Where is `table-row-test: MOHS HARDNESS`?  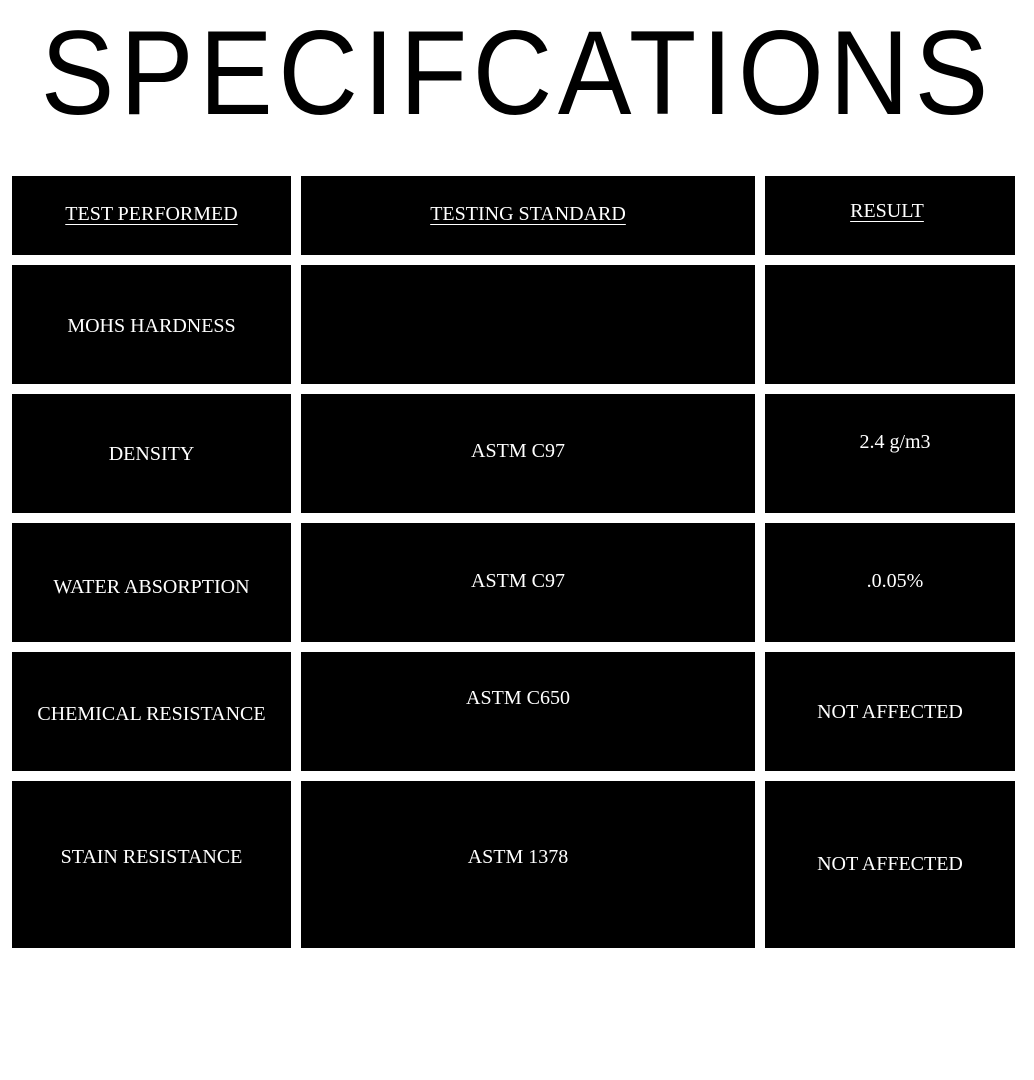
table-row-test: MOHS HARDNESS is located at coordinates (151, 324).